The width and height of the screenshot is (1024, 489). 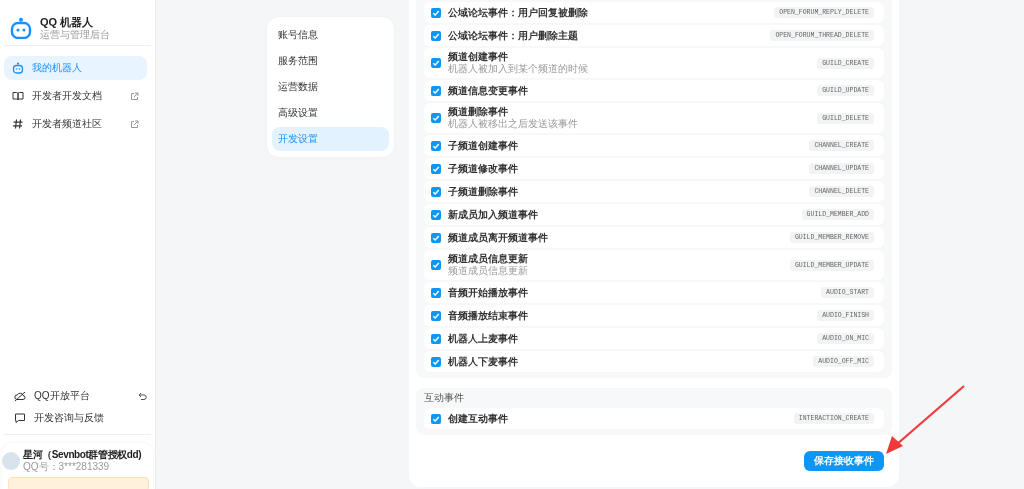 I want to click on book-icon, so click(x=18, y=96).